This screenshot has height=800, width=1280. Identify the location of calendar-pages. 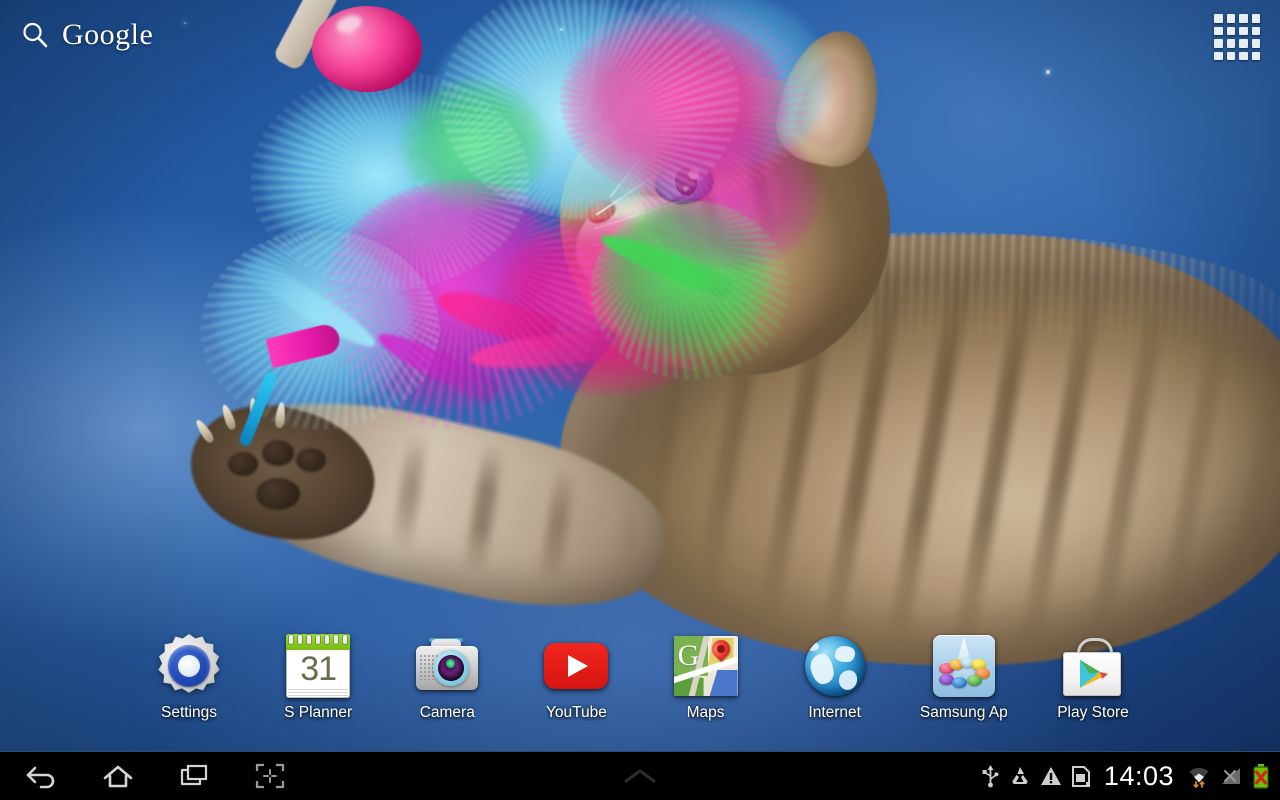
(318, 692).